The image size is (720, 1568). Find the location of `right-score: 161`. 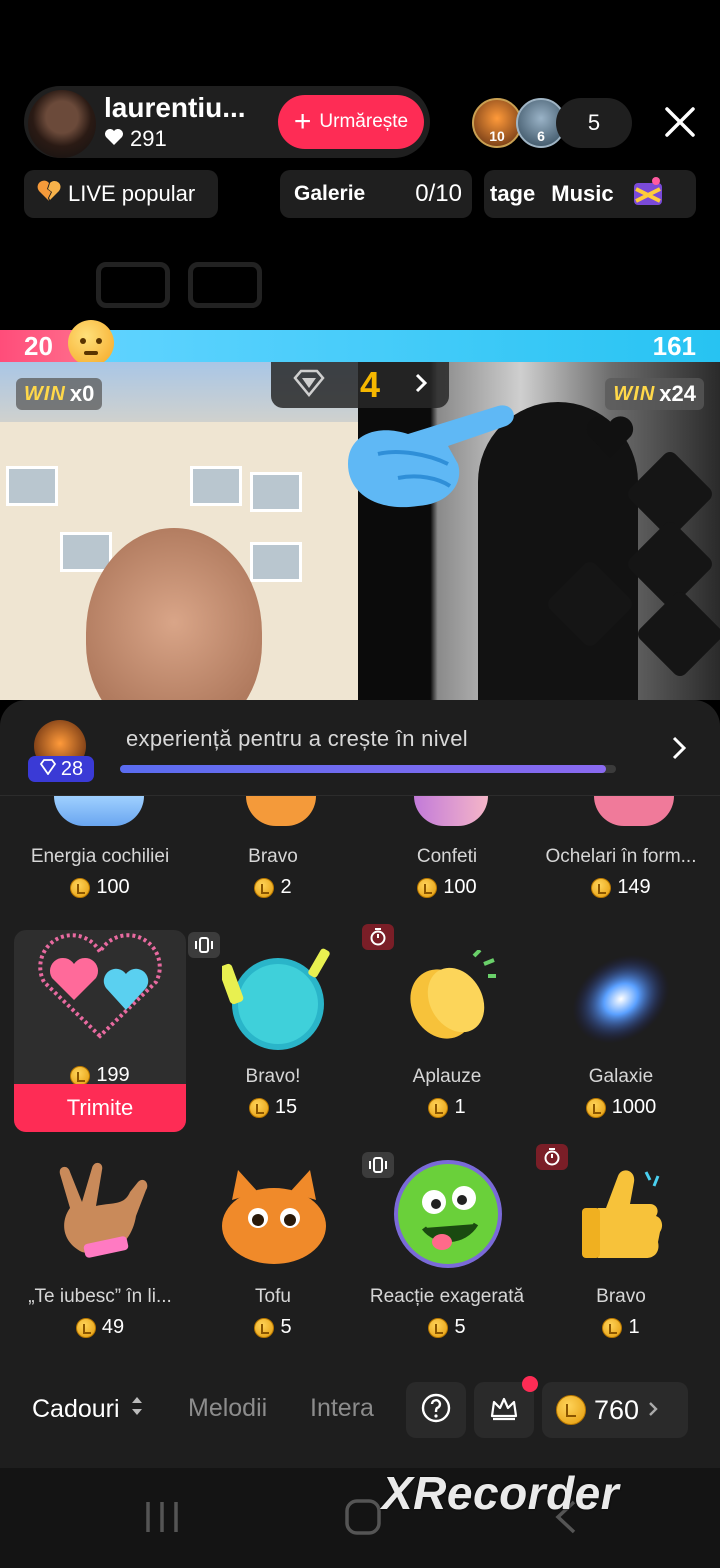

right-score: 161 is located at coordinates (674, 346).